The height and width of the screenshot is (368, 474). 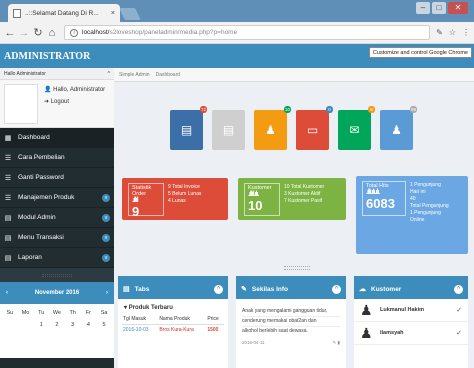 I want to click on forward-icon: →, so click(x=24, y=33).